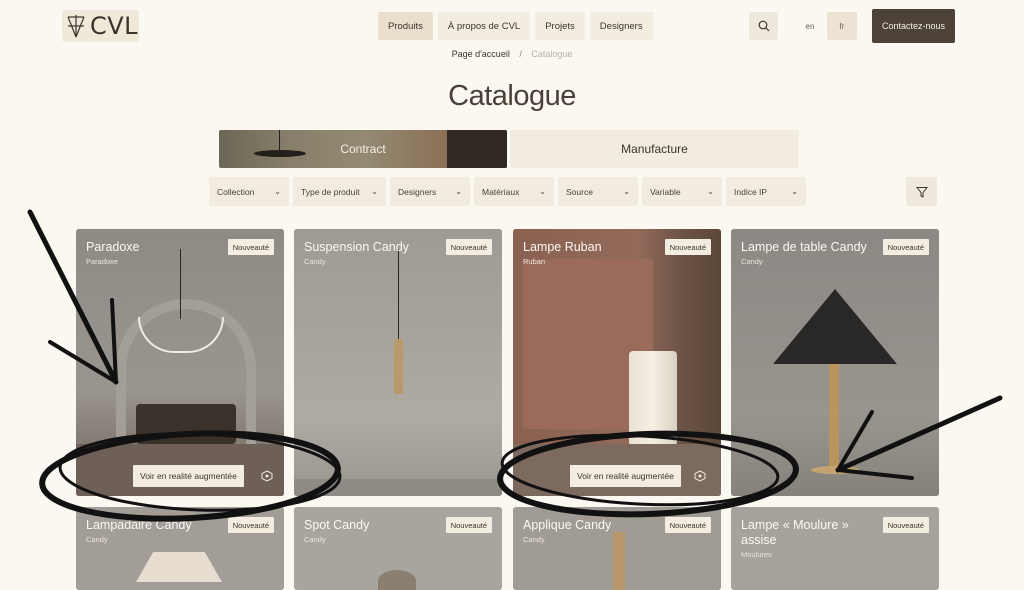 Image resolution: width=1024 pixels, height=590 pixels. Describe the element at coordinates (236, 191) in the screenshot. I see `filter-label: Collection` at that location.